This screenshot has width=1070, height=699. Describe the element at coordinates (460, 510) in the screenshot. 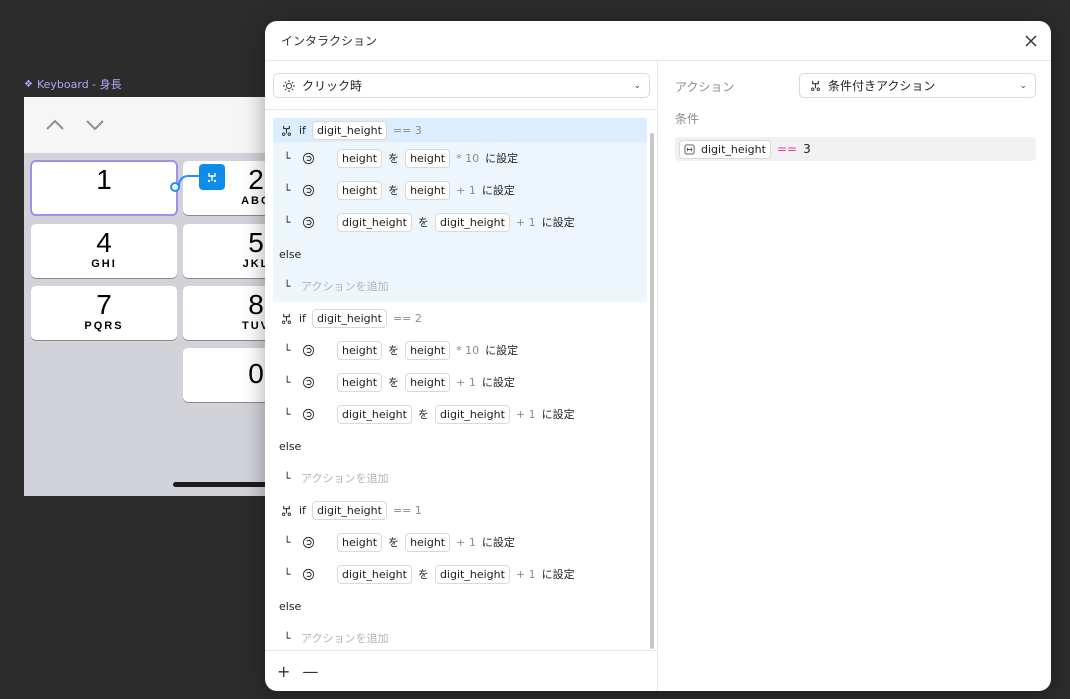

I see `if-row: if digit_height == 1` at that location.